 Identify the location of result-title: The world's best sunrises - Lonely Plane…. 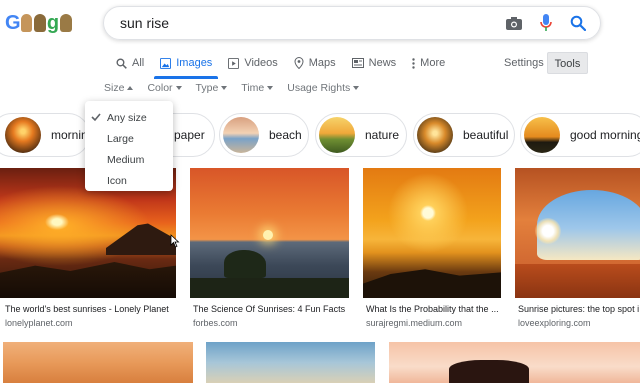
(90, 309).